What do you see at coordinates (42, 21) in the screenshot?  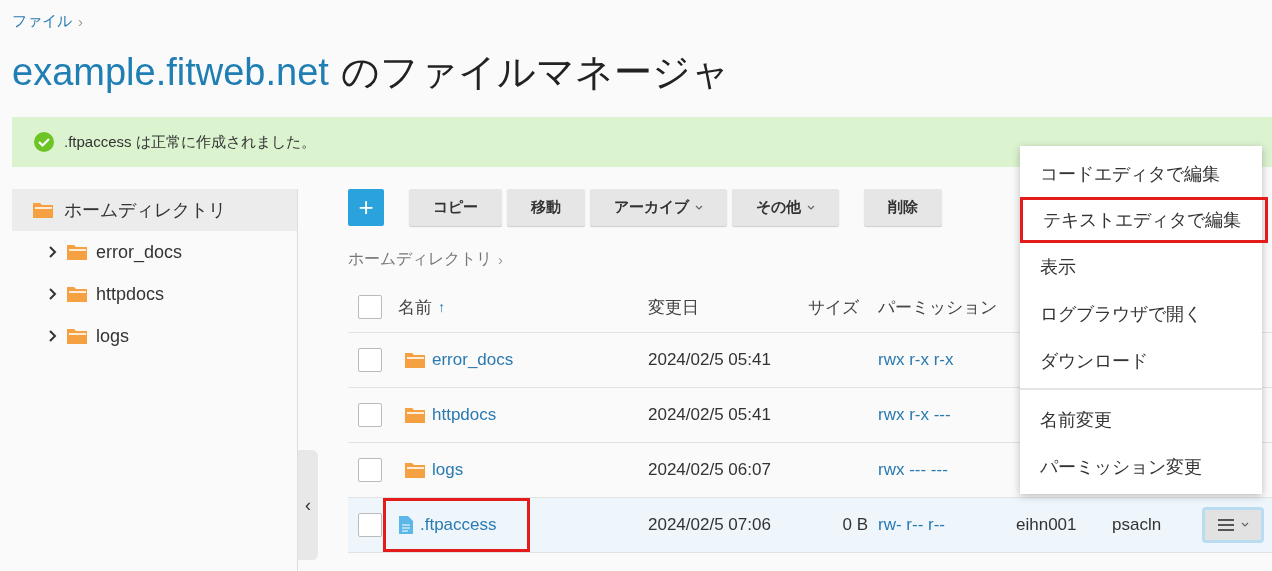 I see `breadcrumb-link: ファイル` at bounding box center [42, 21].